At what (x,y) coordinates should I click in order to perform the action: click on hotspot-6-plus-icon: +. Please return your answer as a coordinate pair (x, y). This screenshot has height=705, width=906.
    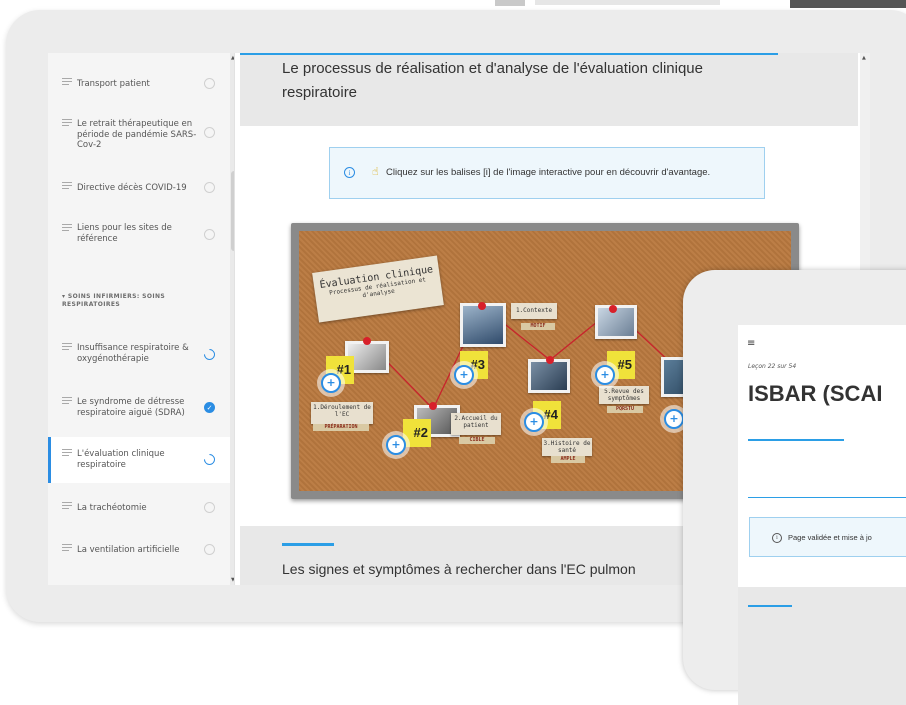
    Looking at the image, I should click on (674, 419).